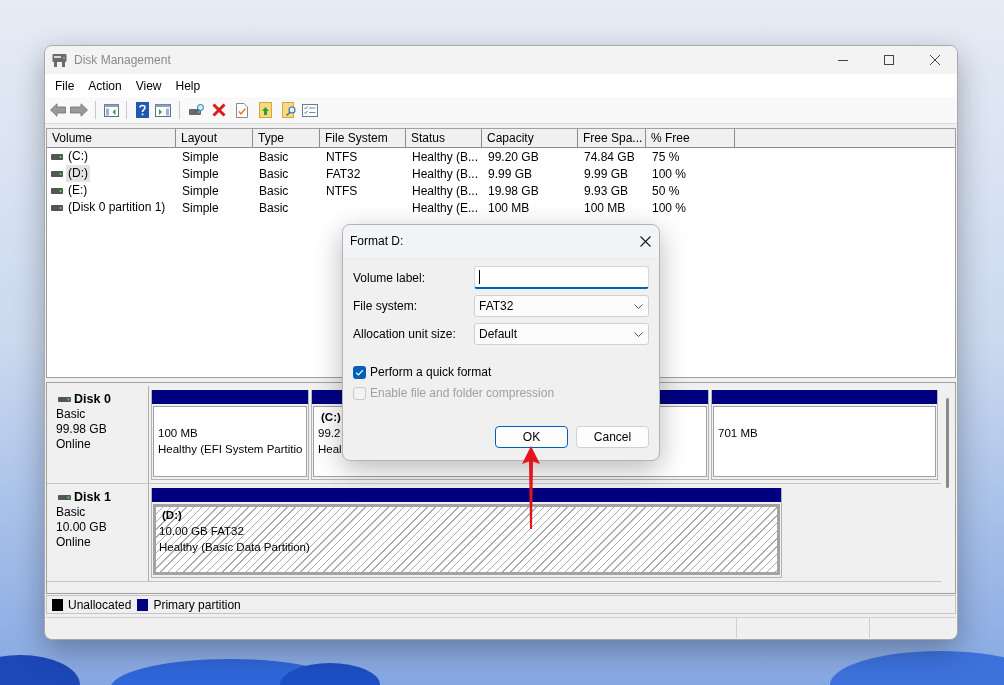  What do you see at coordinates (105, 85) in the screenshot?
I see `menu-item: Action` at bounding box center [105, 85].